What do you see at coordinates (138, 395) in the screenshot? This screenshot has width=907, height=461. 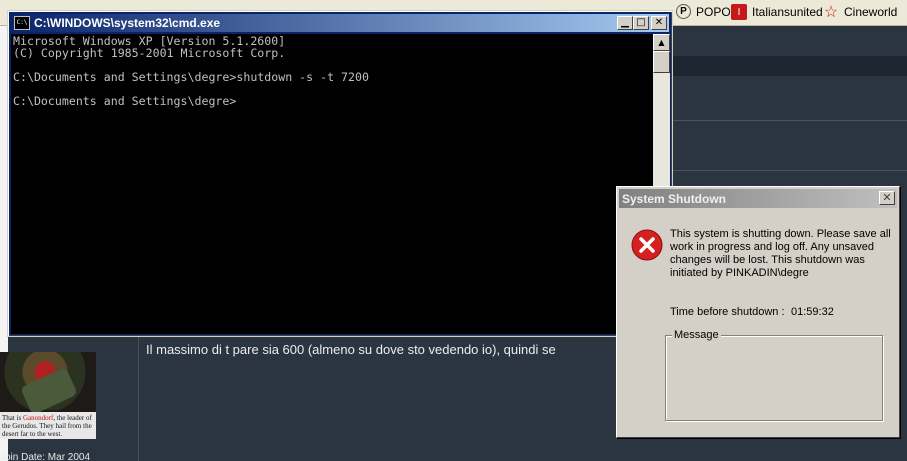 I see `column-divider` at bounding box center [138, 395].